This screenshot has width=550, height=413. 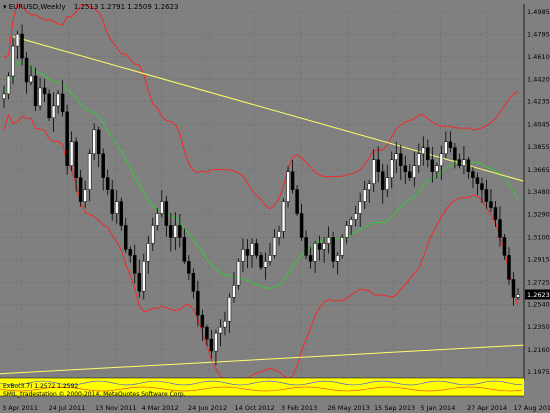 I want to click on price-tick-label: 1.3100, so click(x=538, y=237).